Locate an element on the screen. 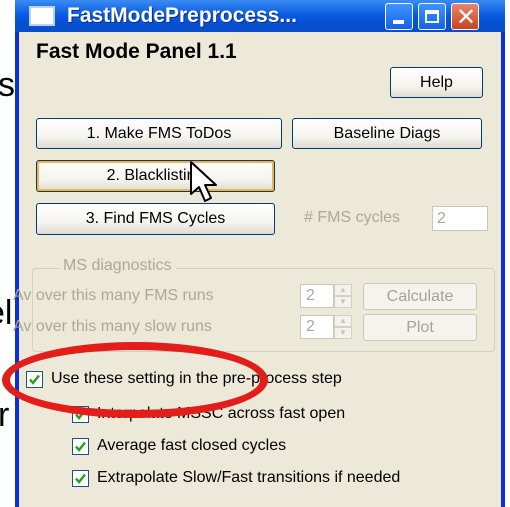 Image resolution: width=510 pixels, height=507 pixels. plot-button: Plot is located at coordinates (420, 327).